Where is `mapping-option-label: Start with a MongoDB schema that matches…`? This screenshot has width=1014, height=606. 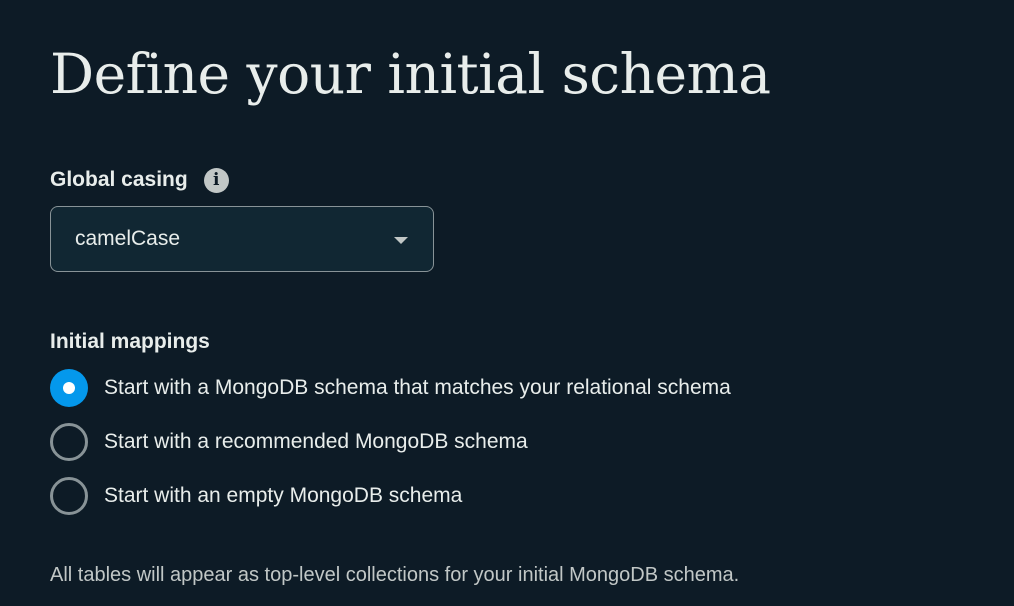 mapping-option-label: Start with a MongoDB schema that matches… is located at coordinates (417, 387).